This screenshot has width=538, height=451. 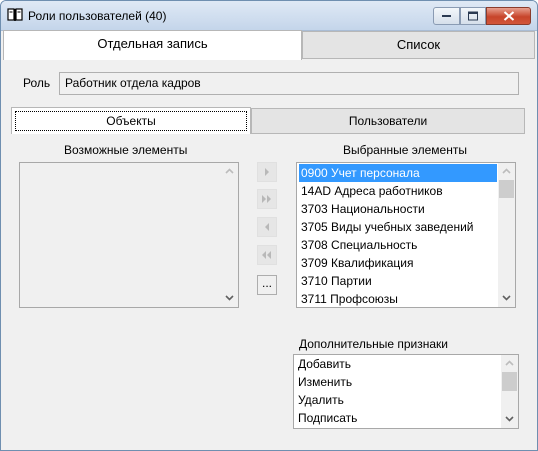 What do you see at coordinates (126, 150) in the screenshot?
I see `available-title: Возможные элементы` at bounding box center [126, 150].